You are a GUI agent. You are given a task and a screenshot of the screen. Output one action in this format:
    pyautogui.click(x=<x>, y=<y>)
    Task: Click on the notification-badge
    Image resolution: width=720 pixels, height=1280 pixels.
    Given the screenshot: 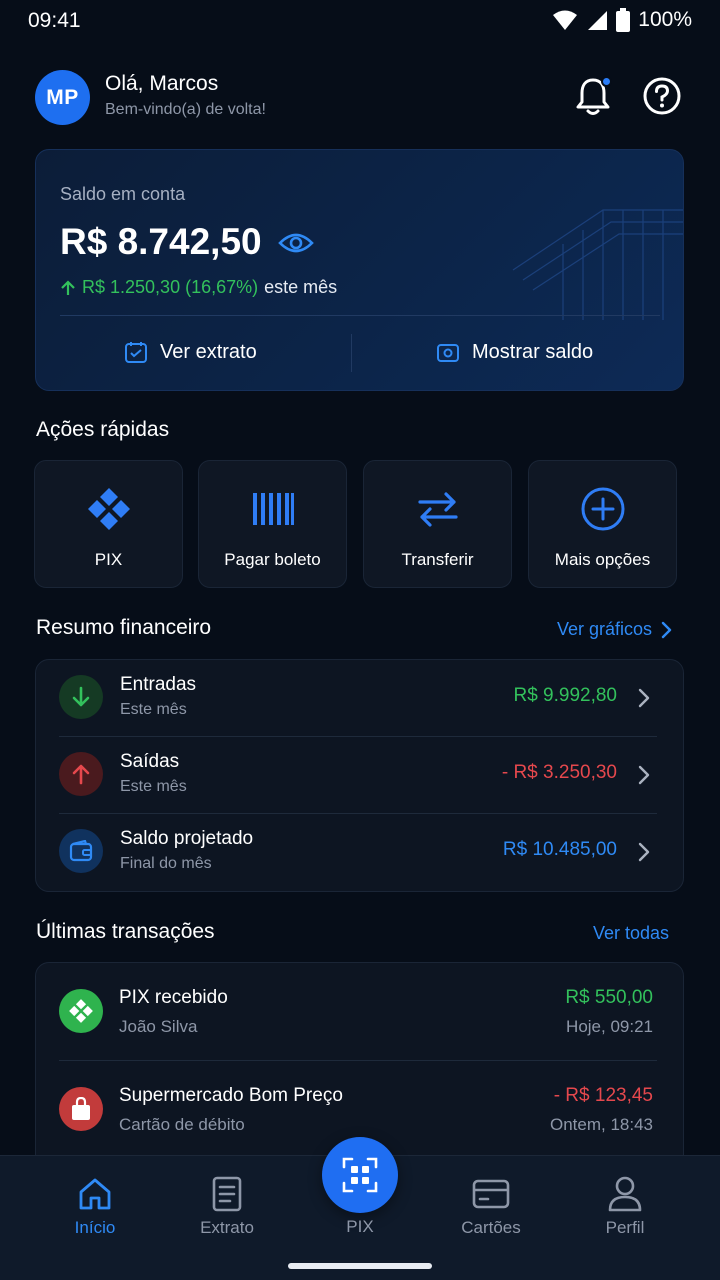 What is the action you would take?
    pyautogui.click(x=606, y=81)
    